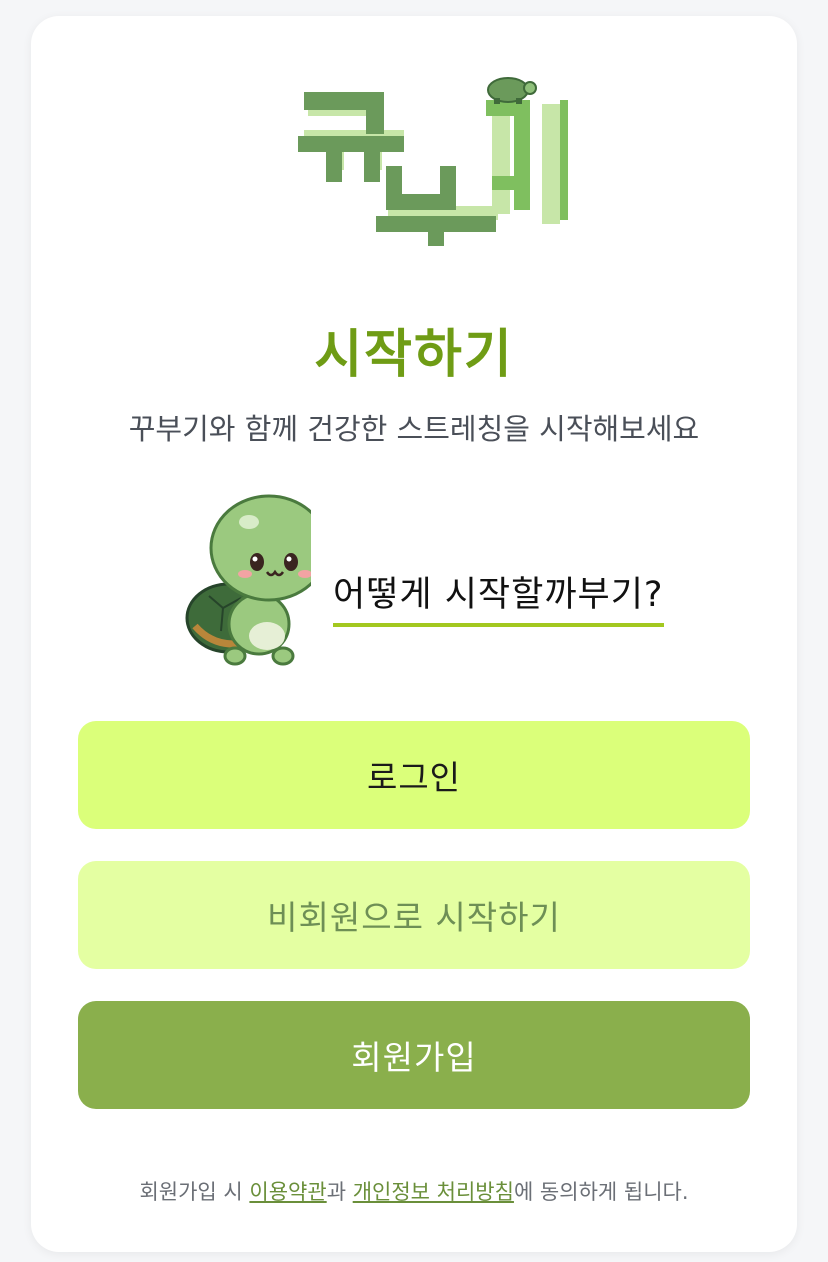 The height and width of the screenshot is (1262, 828). I want to click on logo-graphic, so click(433, 161).